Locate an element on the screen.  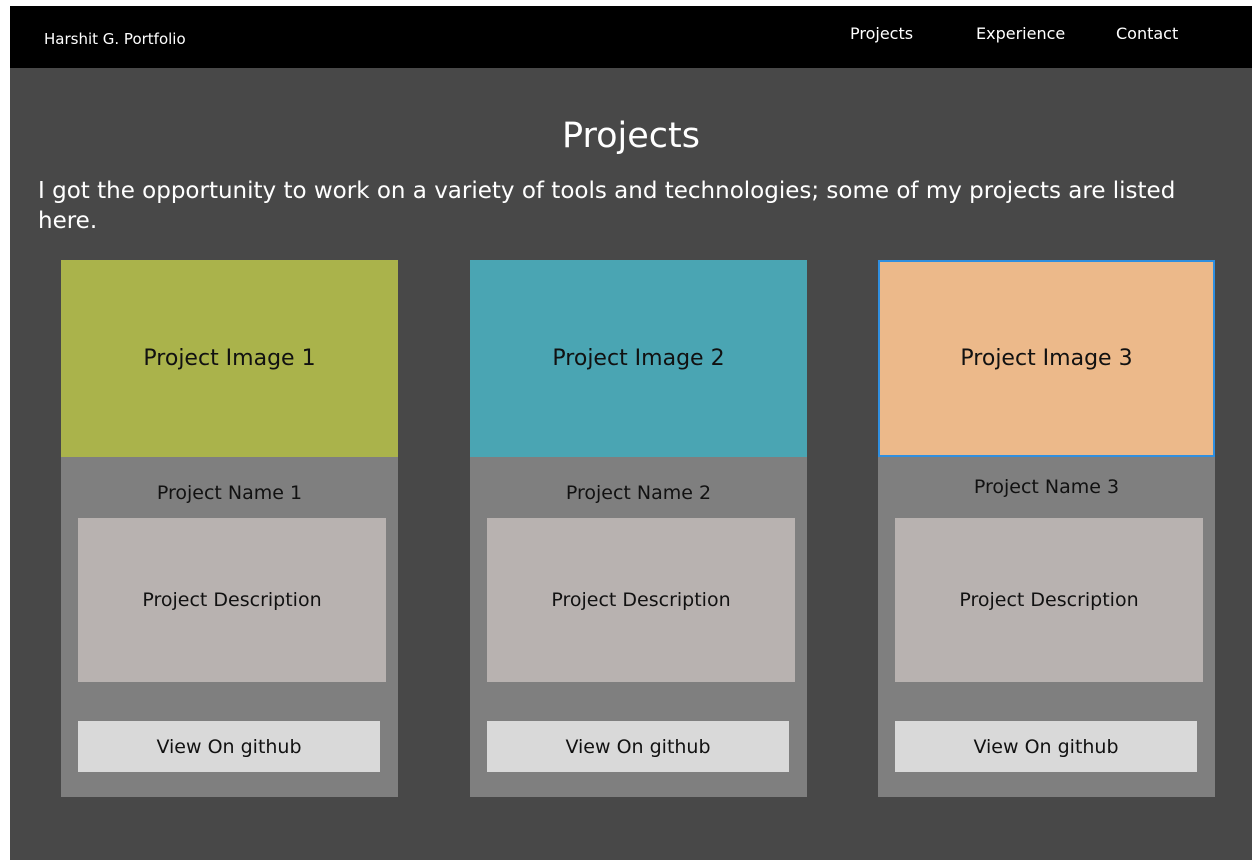
page-title: Projects is located at coordinates (631, 136).